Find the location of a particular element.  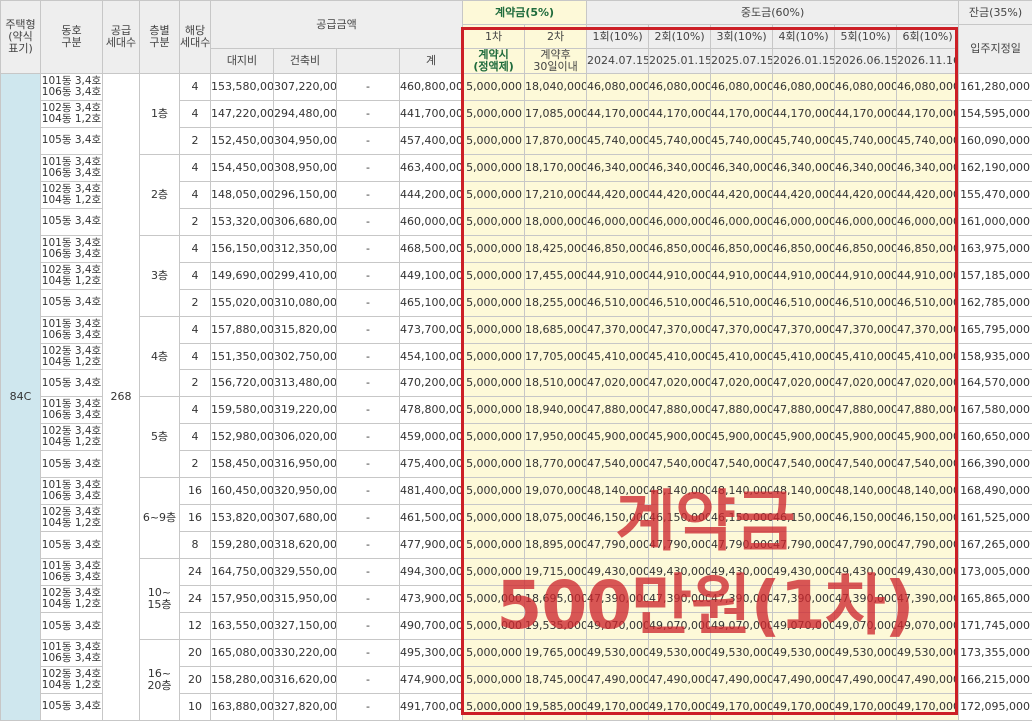

middle-payment-3-cell: 47,880,000 is located at coordinates (742, 410).